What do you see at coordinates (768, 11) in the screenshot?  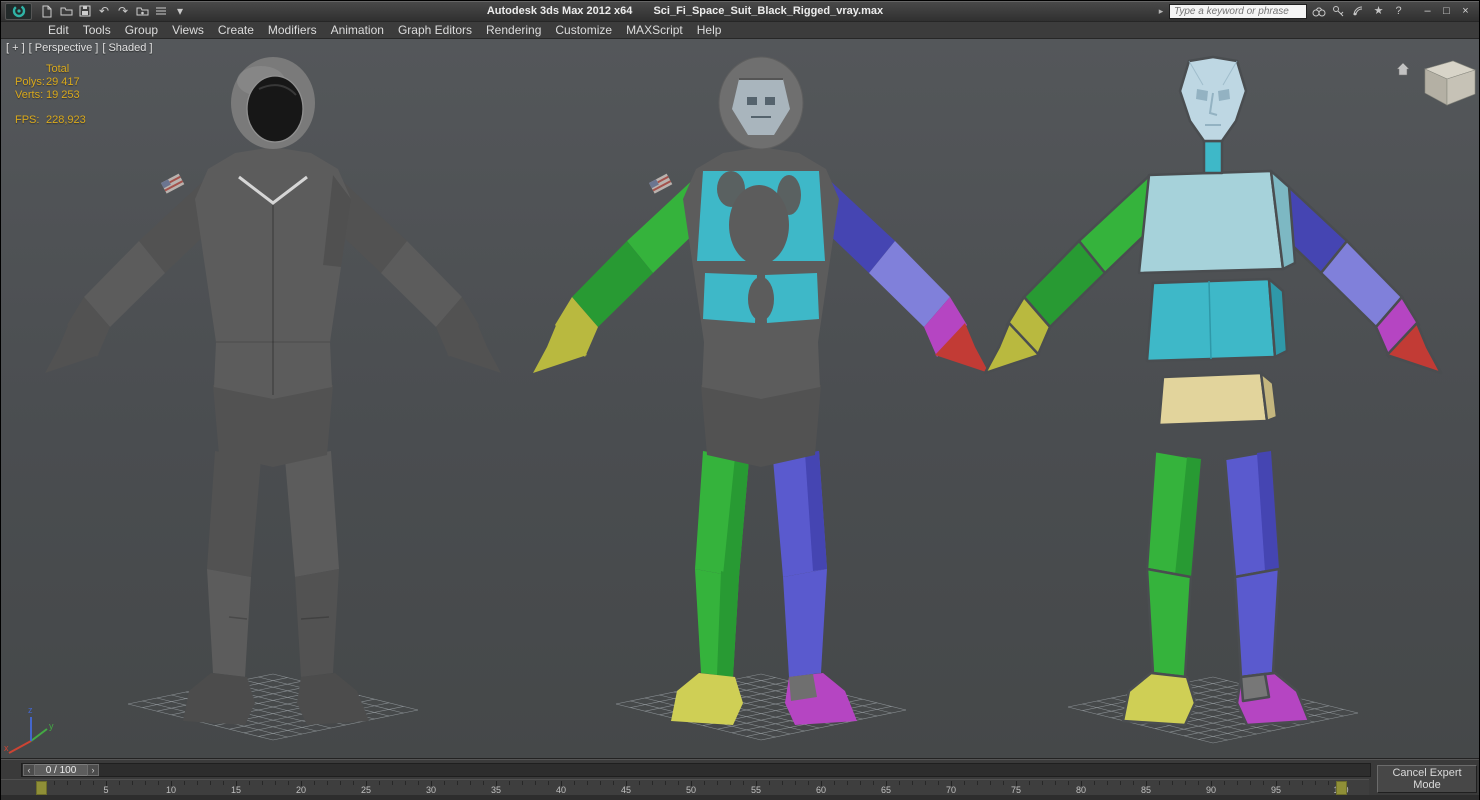 I see `document-title: Sci_Fi_Space_Suit_Black_Rigged_vray.max` at bounding box center [768, 11].